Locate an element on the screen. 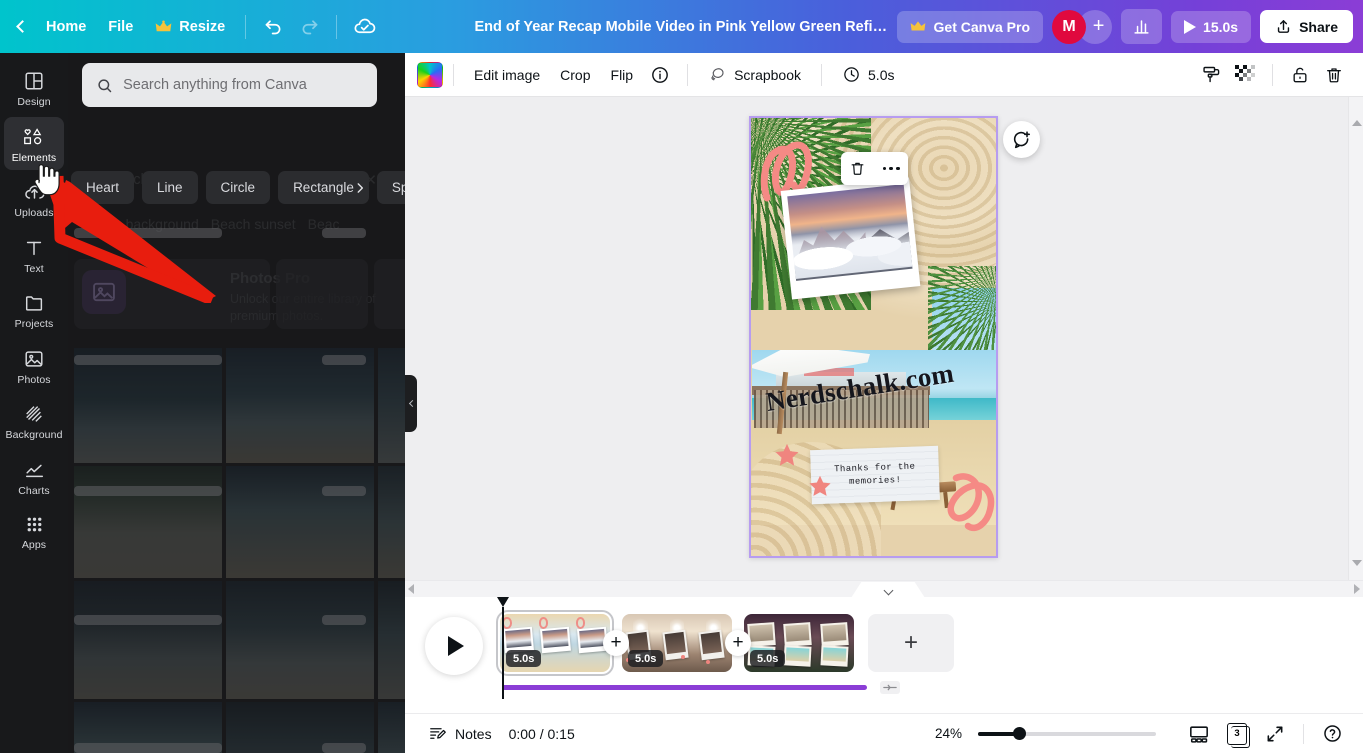 The height and width of the screenshot is (753, 1363). chevron-left-icon is located at coordinates (22, 26).